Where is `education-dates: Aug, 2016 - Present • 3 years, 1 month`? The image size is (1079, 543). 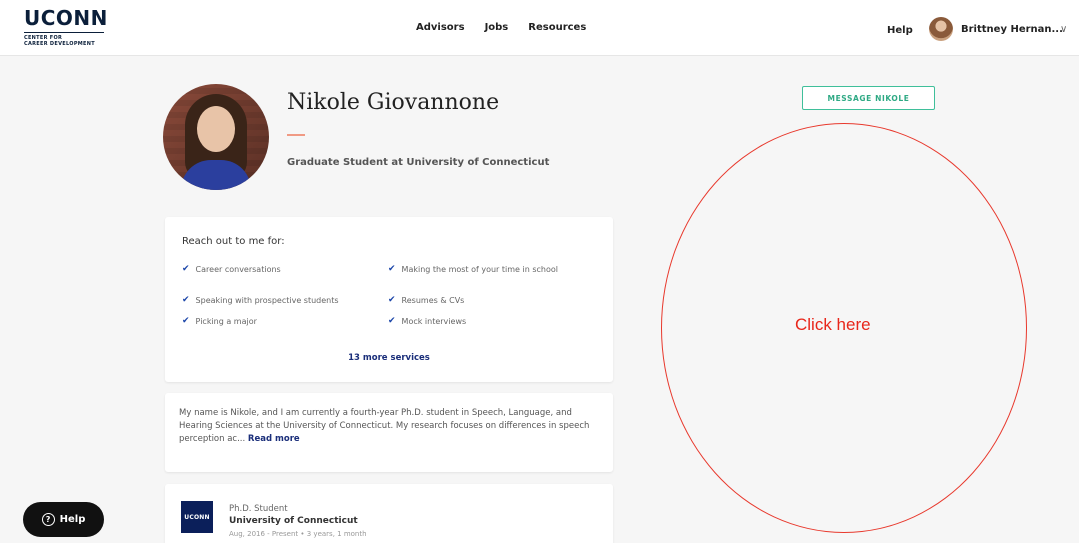
education-dates: Aug, 2016 - Present • 3 years, 1 month is located at coordinates (298, 534).